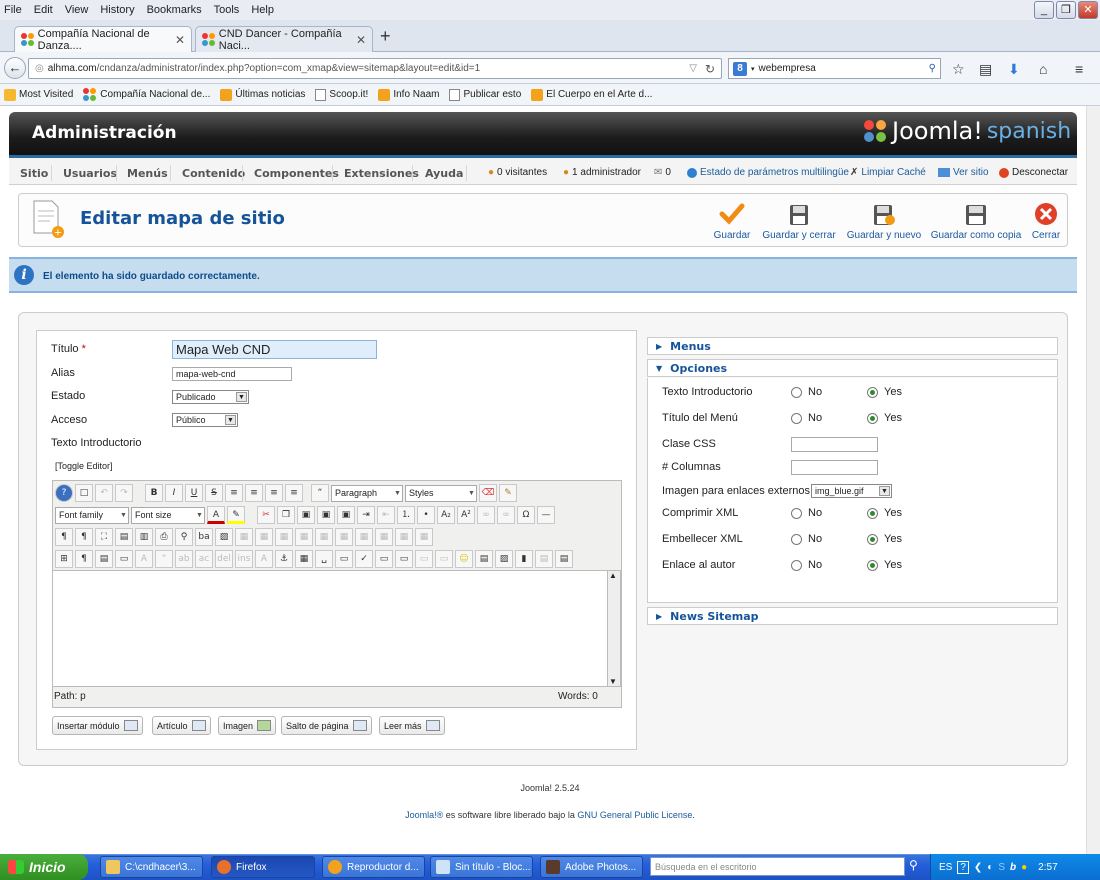 The image size is (1100, 880). Describe the element at coordinates (404, 559) in the screenshot. I see `select-icon: ▭` at that location.